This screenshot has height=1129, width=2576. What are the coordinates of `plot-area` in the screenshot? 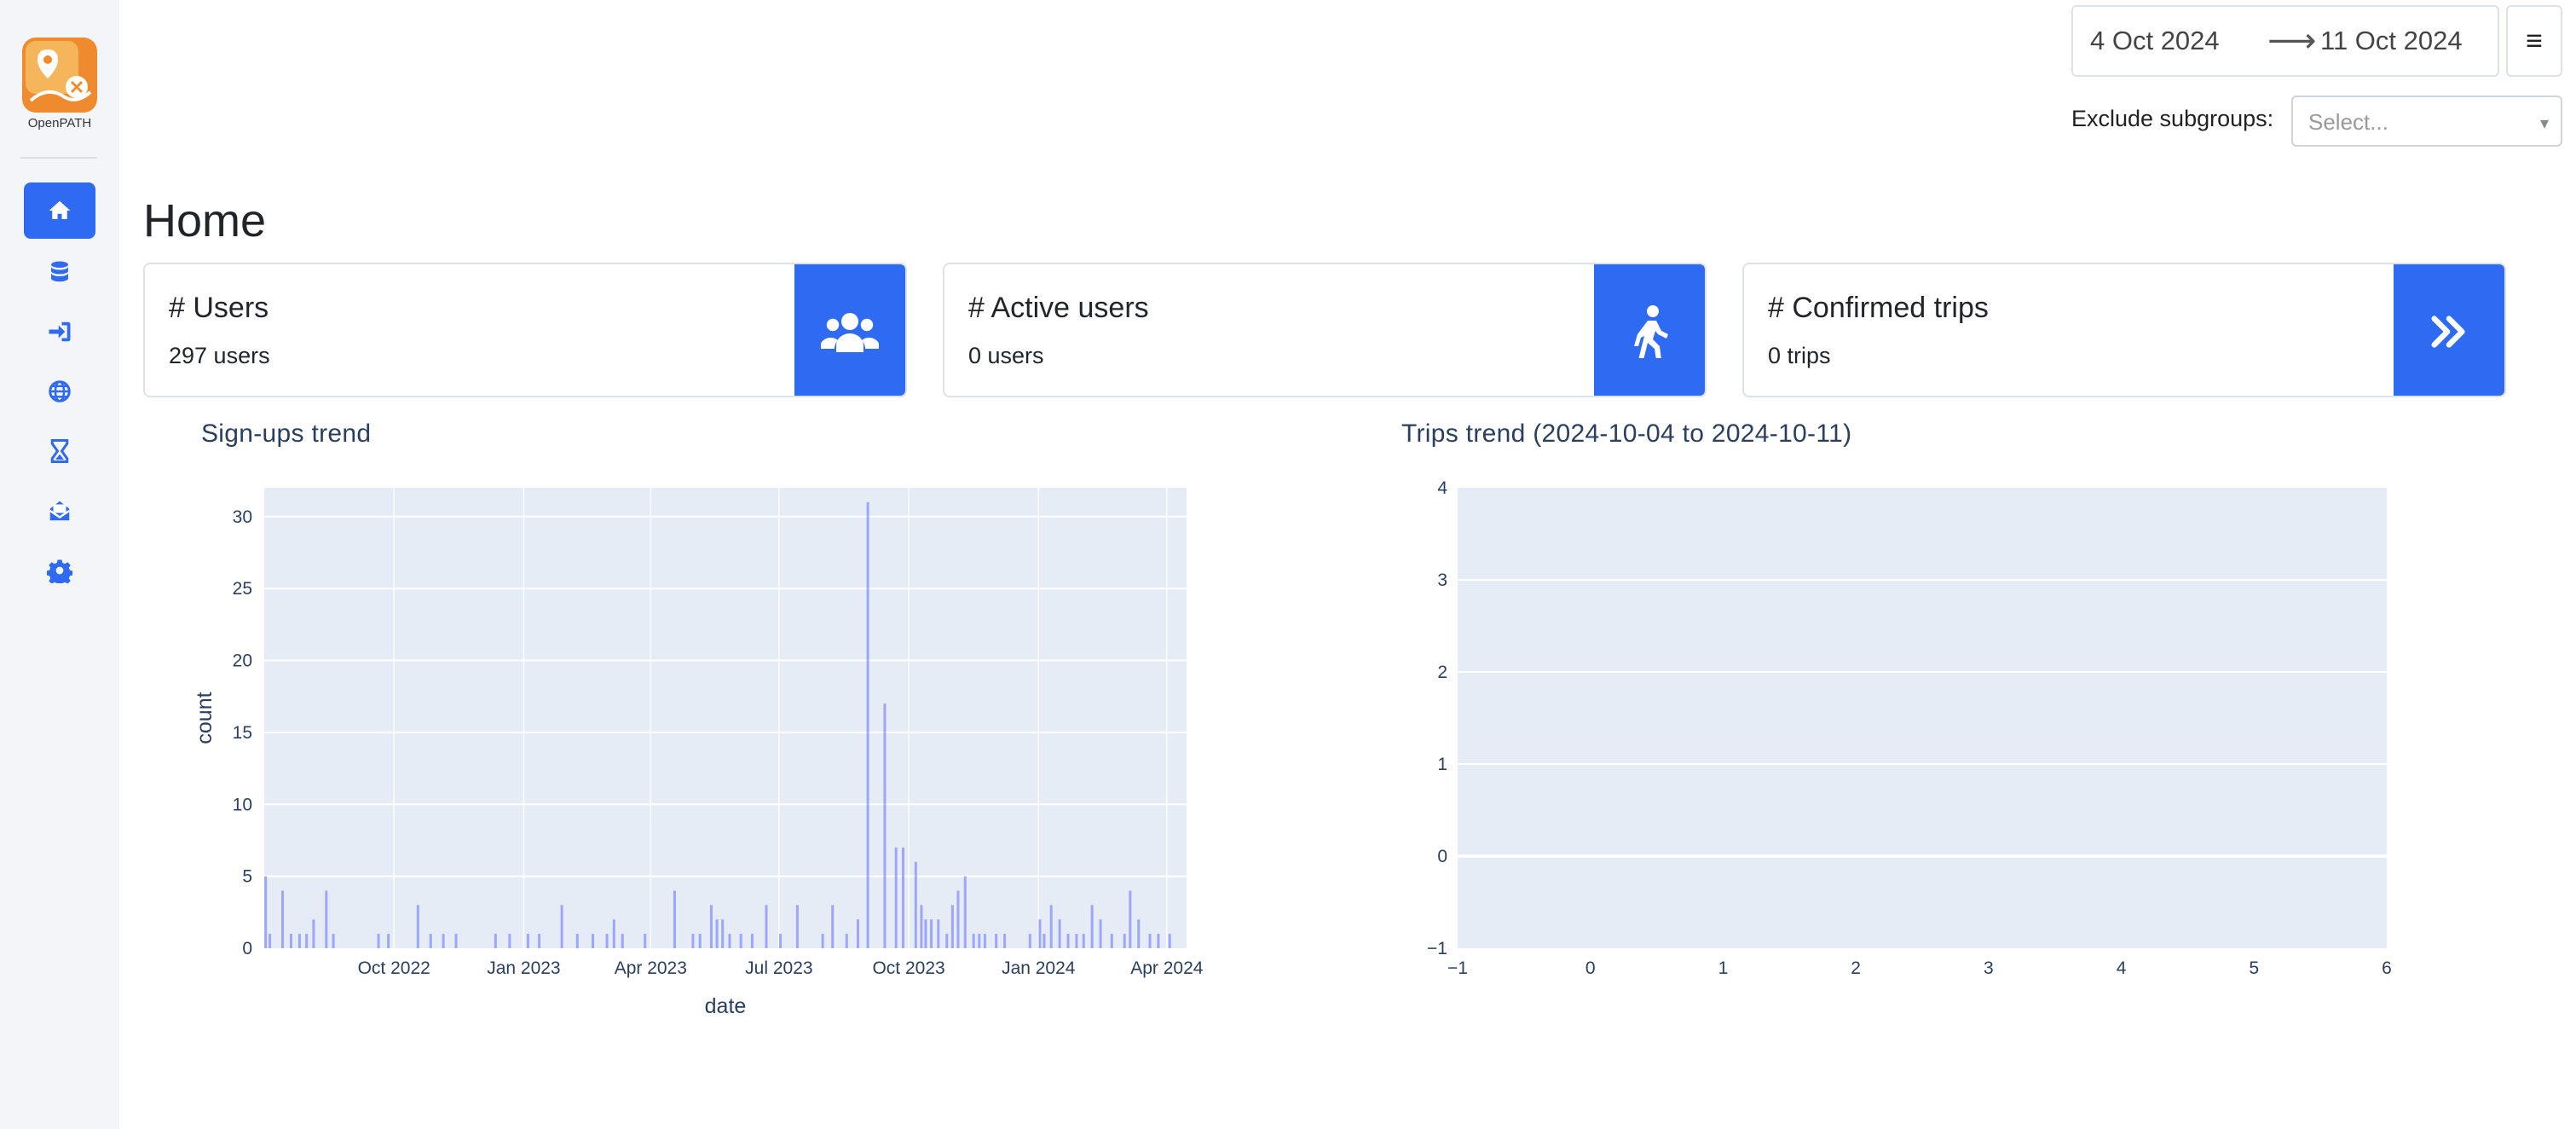 It's located at (725, 718).